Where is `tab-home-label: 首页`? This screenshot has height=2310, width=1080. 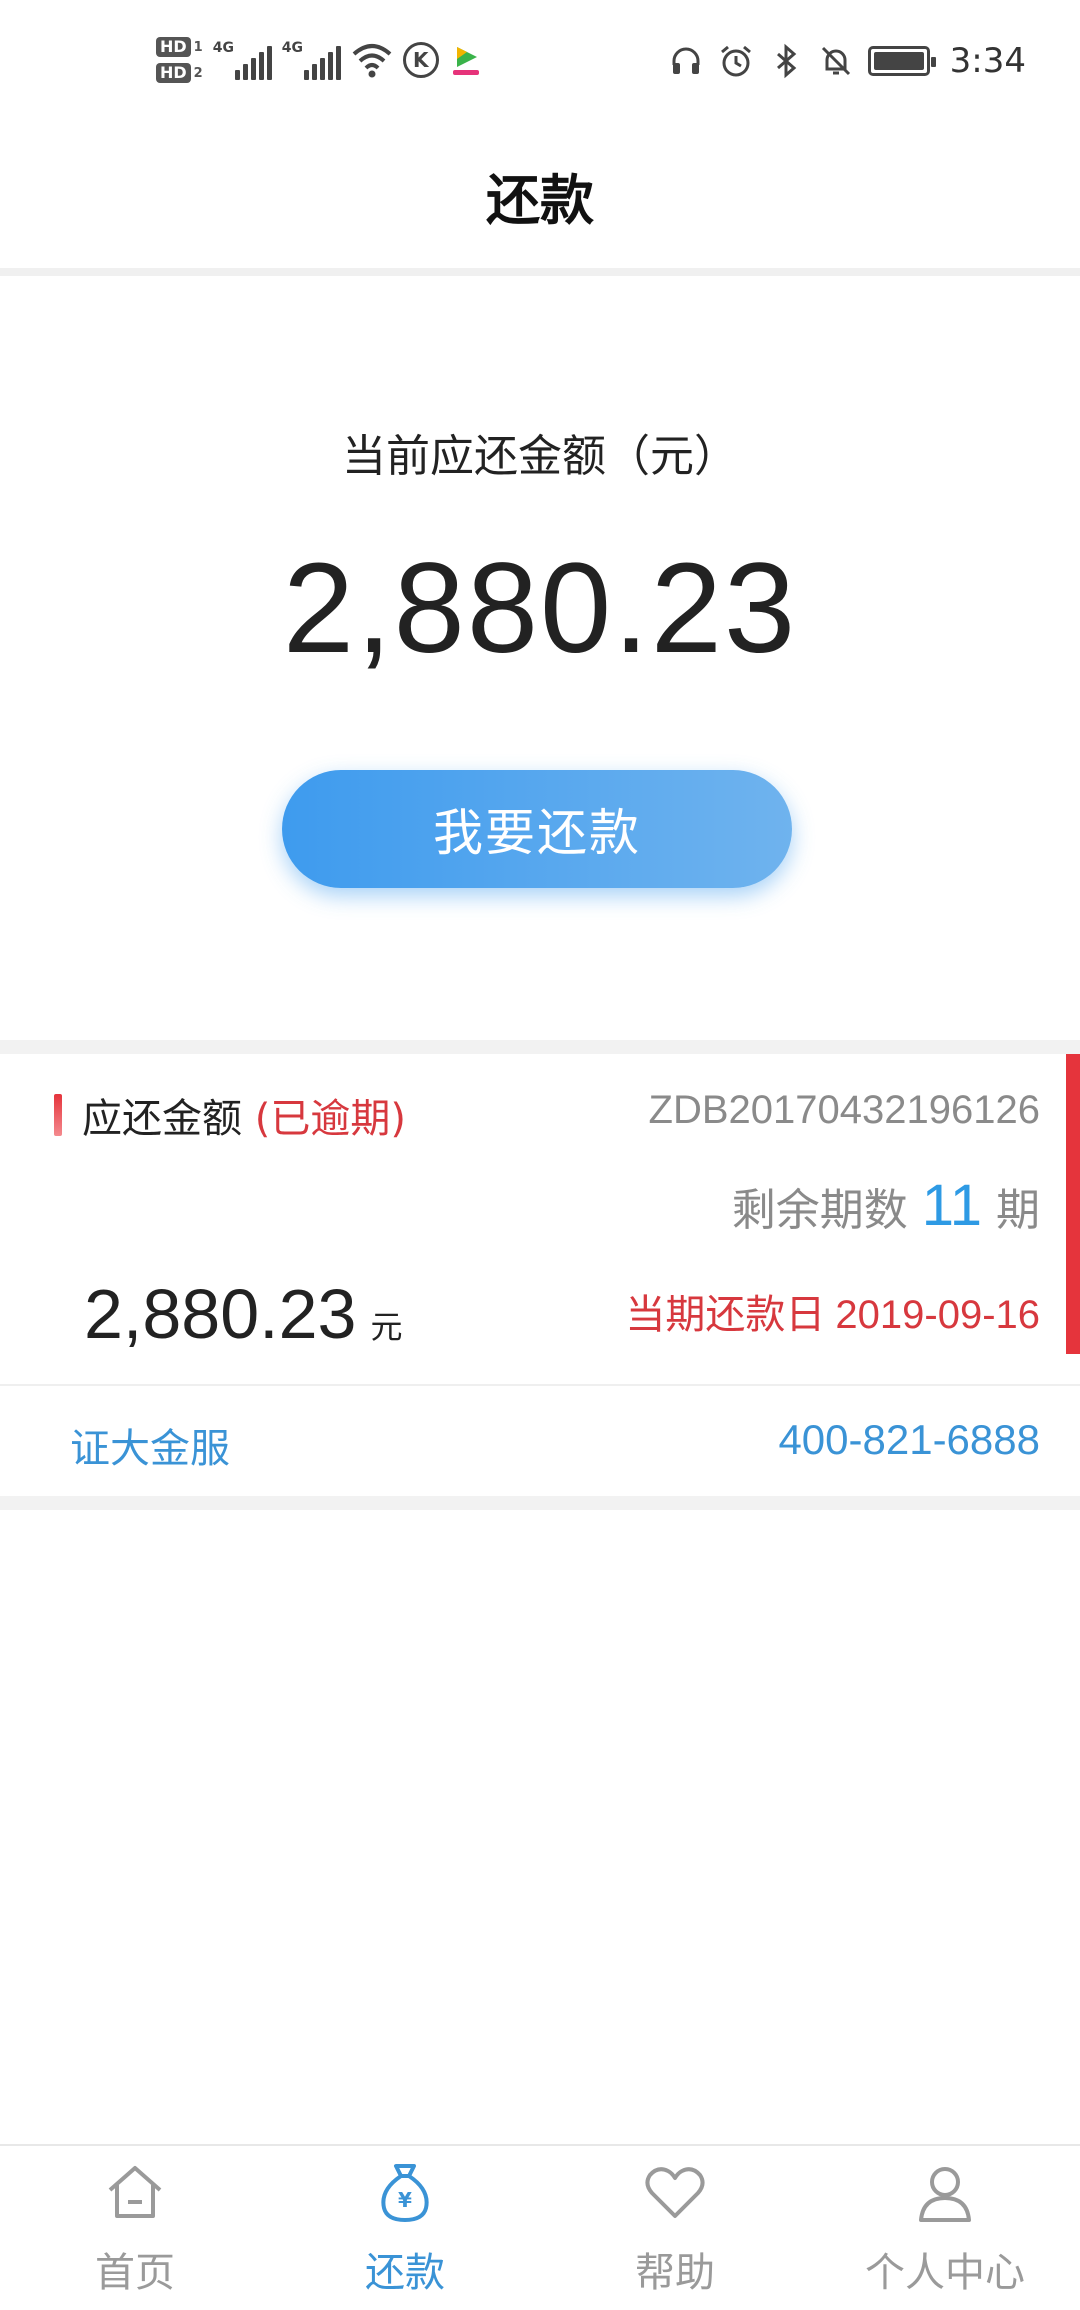
tab-home-label: 首页 is located at coordinates (135, 2273).